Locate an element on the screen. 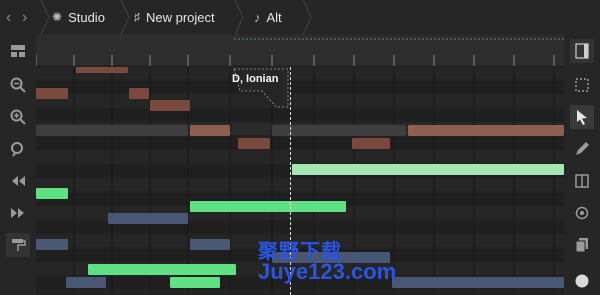  zoom-out-icon is located at coordinates (18, 85).